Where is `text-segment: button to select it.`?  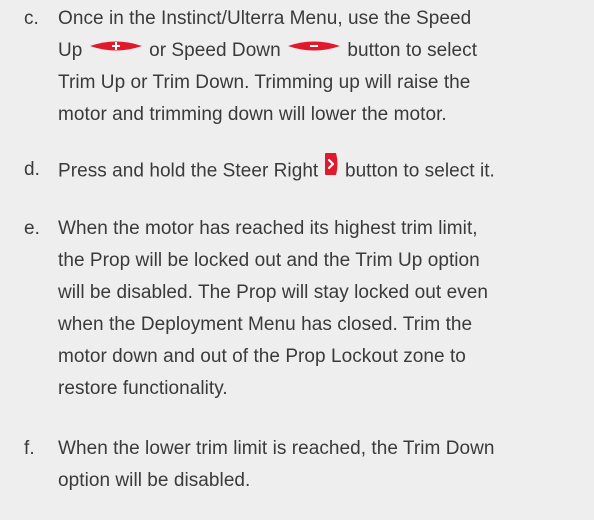 text-segment: button to select it. is located at coordinates (419, 171).